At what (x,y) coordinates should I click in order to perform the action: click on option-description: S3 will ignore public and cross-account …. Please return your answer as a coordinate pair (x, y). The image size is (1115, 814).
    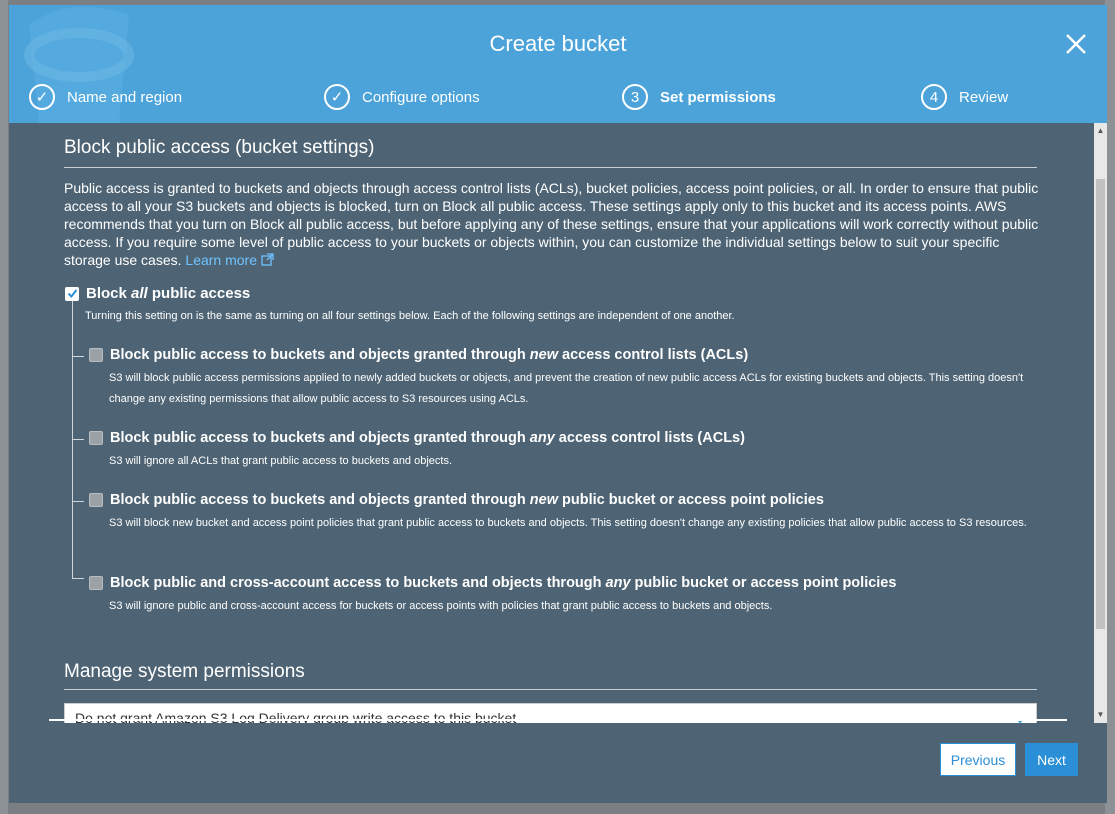
    Looking at the image, I should click on (441, 606).